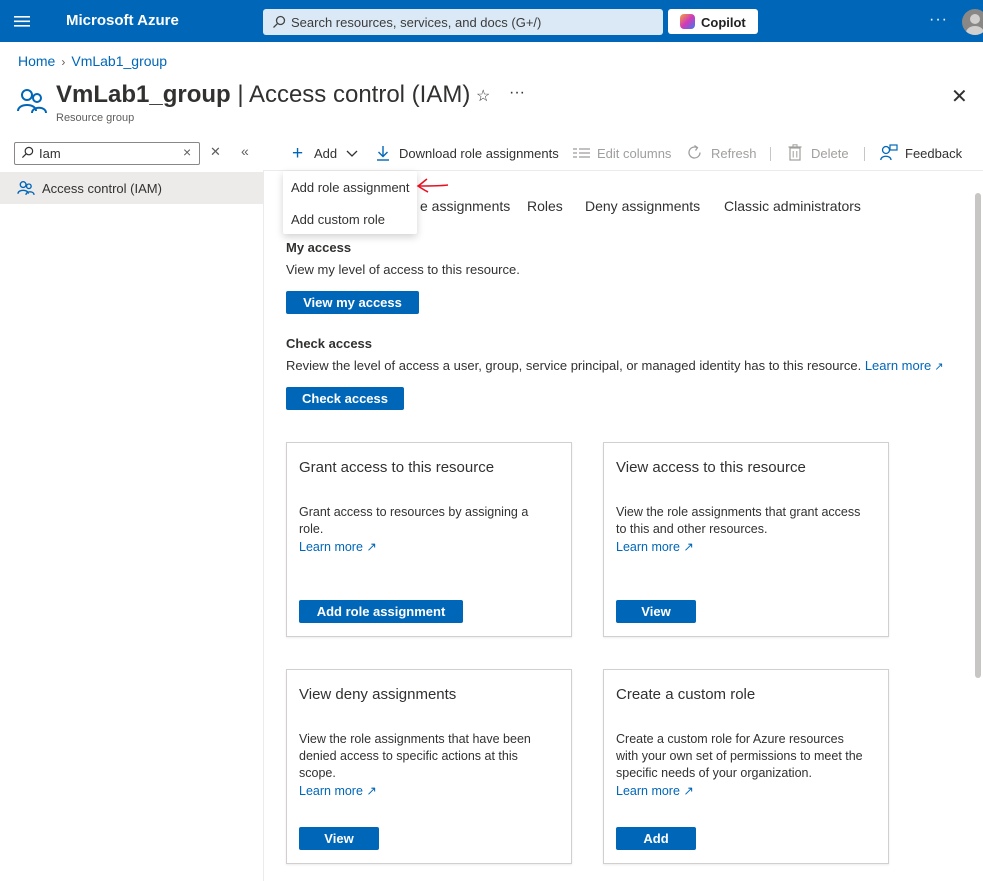 The image size is (983, 881). I want to click on card-title: View access to this resource, so click(711, 467).